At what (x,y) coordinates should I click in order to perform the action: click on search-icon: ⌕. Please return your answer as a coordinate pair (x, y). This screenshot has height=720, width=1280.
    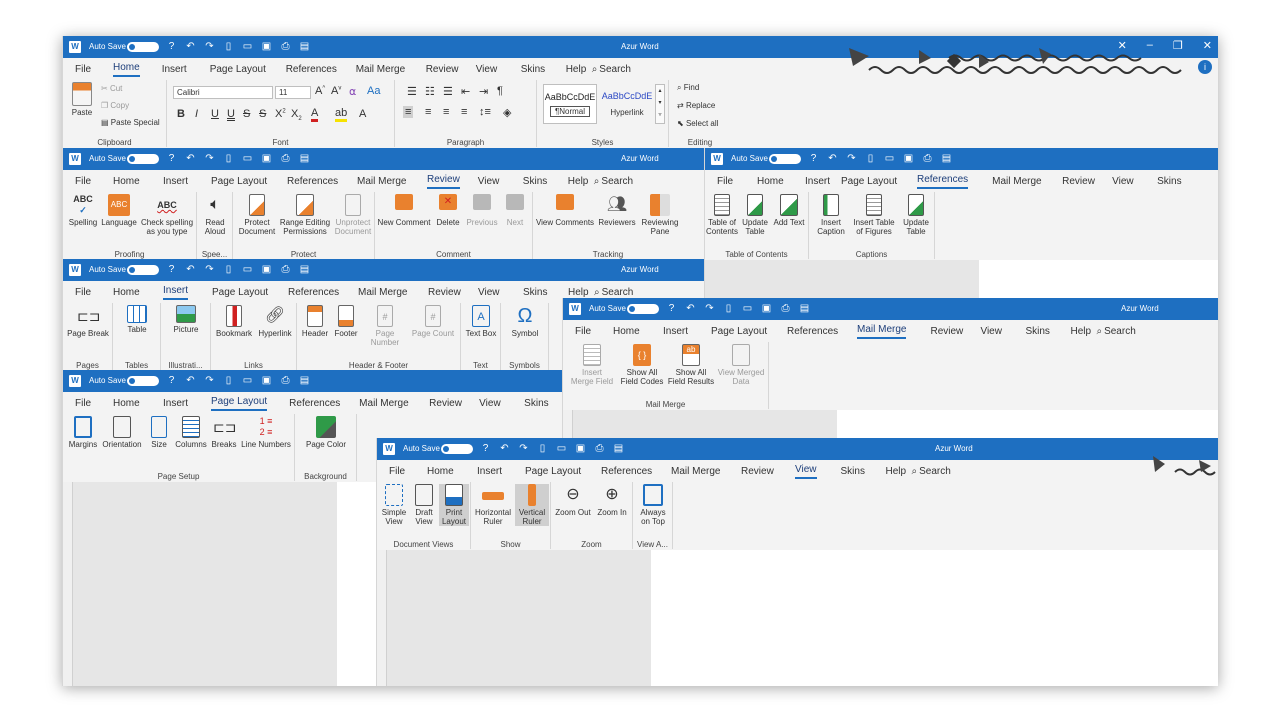
    Looking at the image, I should click on (1099, 331).